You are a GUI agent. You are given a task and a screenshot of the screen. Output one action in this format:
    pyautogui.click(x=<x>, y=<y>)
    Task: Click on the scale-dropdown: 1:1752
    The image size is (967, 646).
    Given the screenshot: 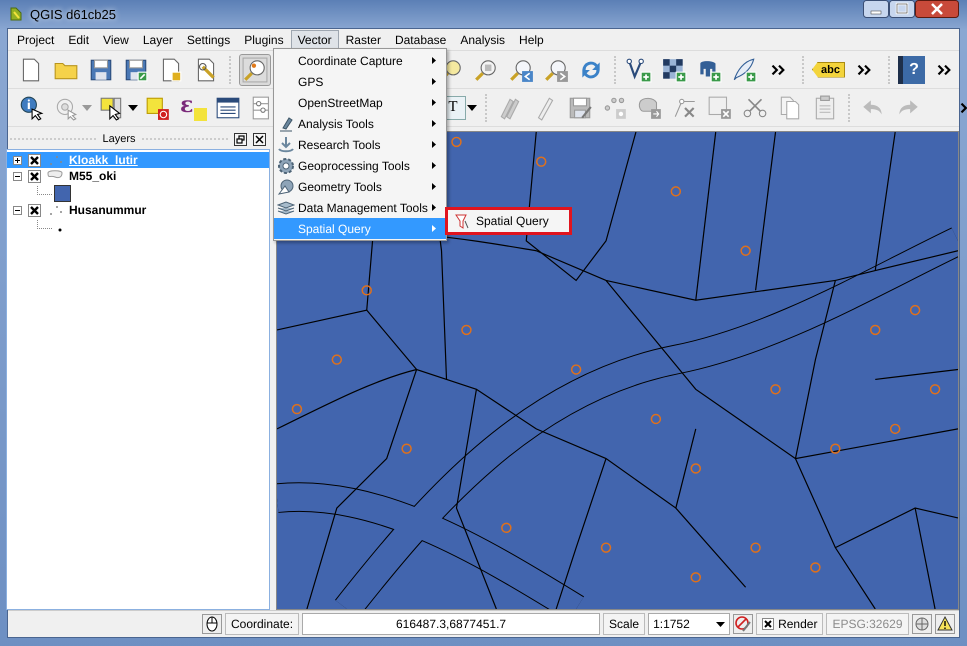 What is the action you would take?
    pyautogui.click(x=689, y=624)
    